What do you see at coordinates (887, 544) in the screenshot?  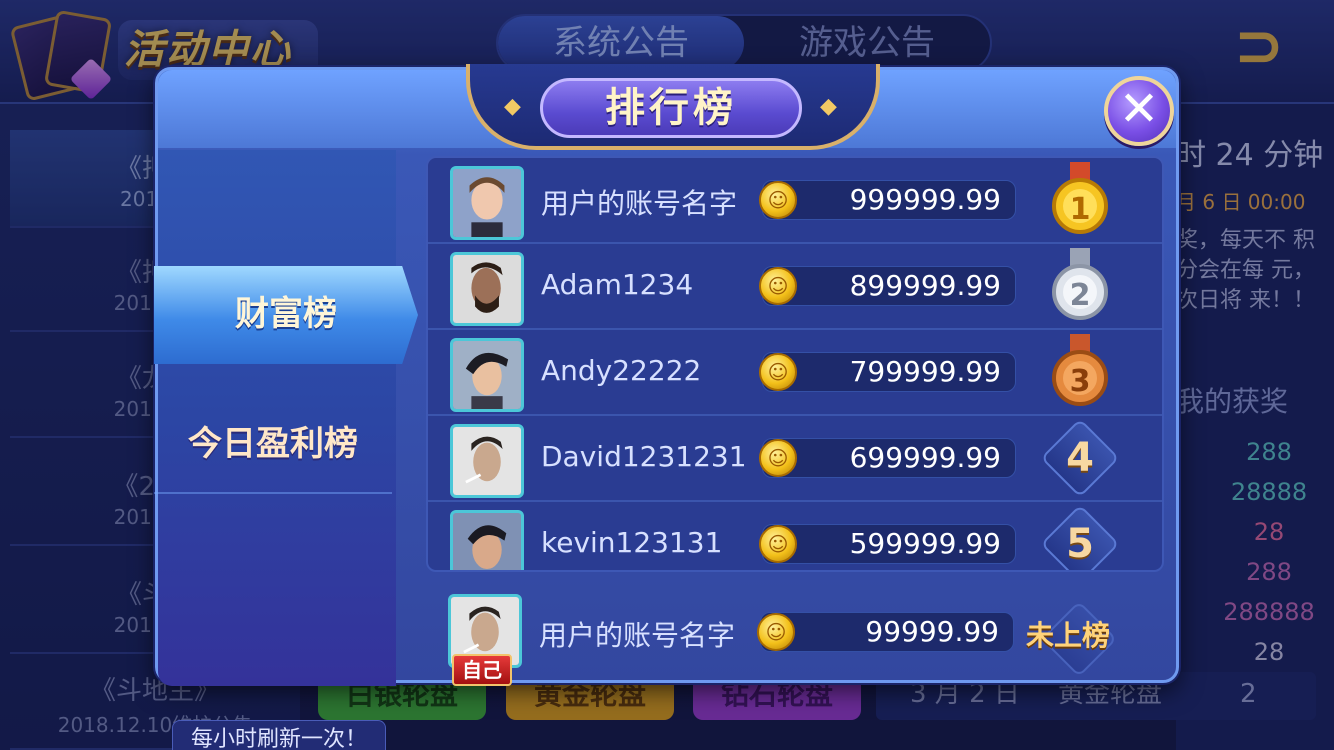 I see `coin-balance: ☺ 599999.99` at bounding box center [887, 544].